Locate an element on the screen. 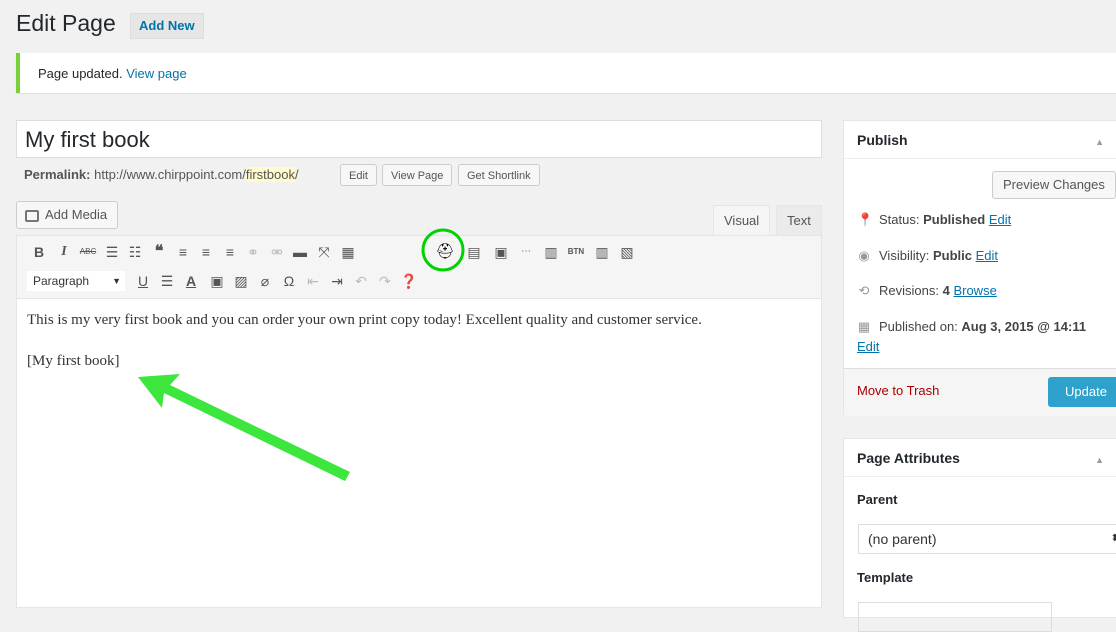 The image size is (1116, 632). move-to-trash-link: Move to Trash is located at coordinates (898, 390).